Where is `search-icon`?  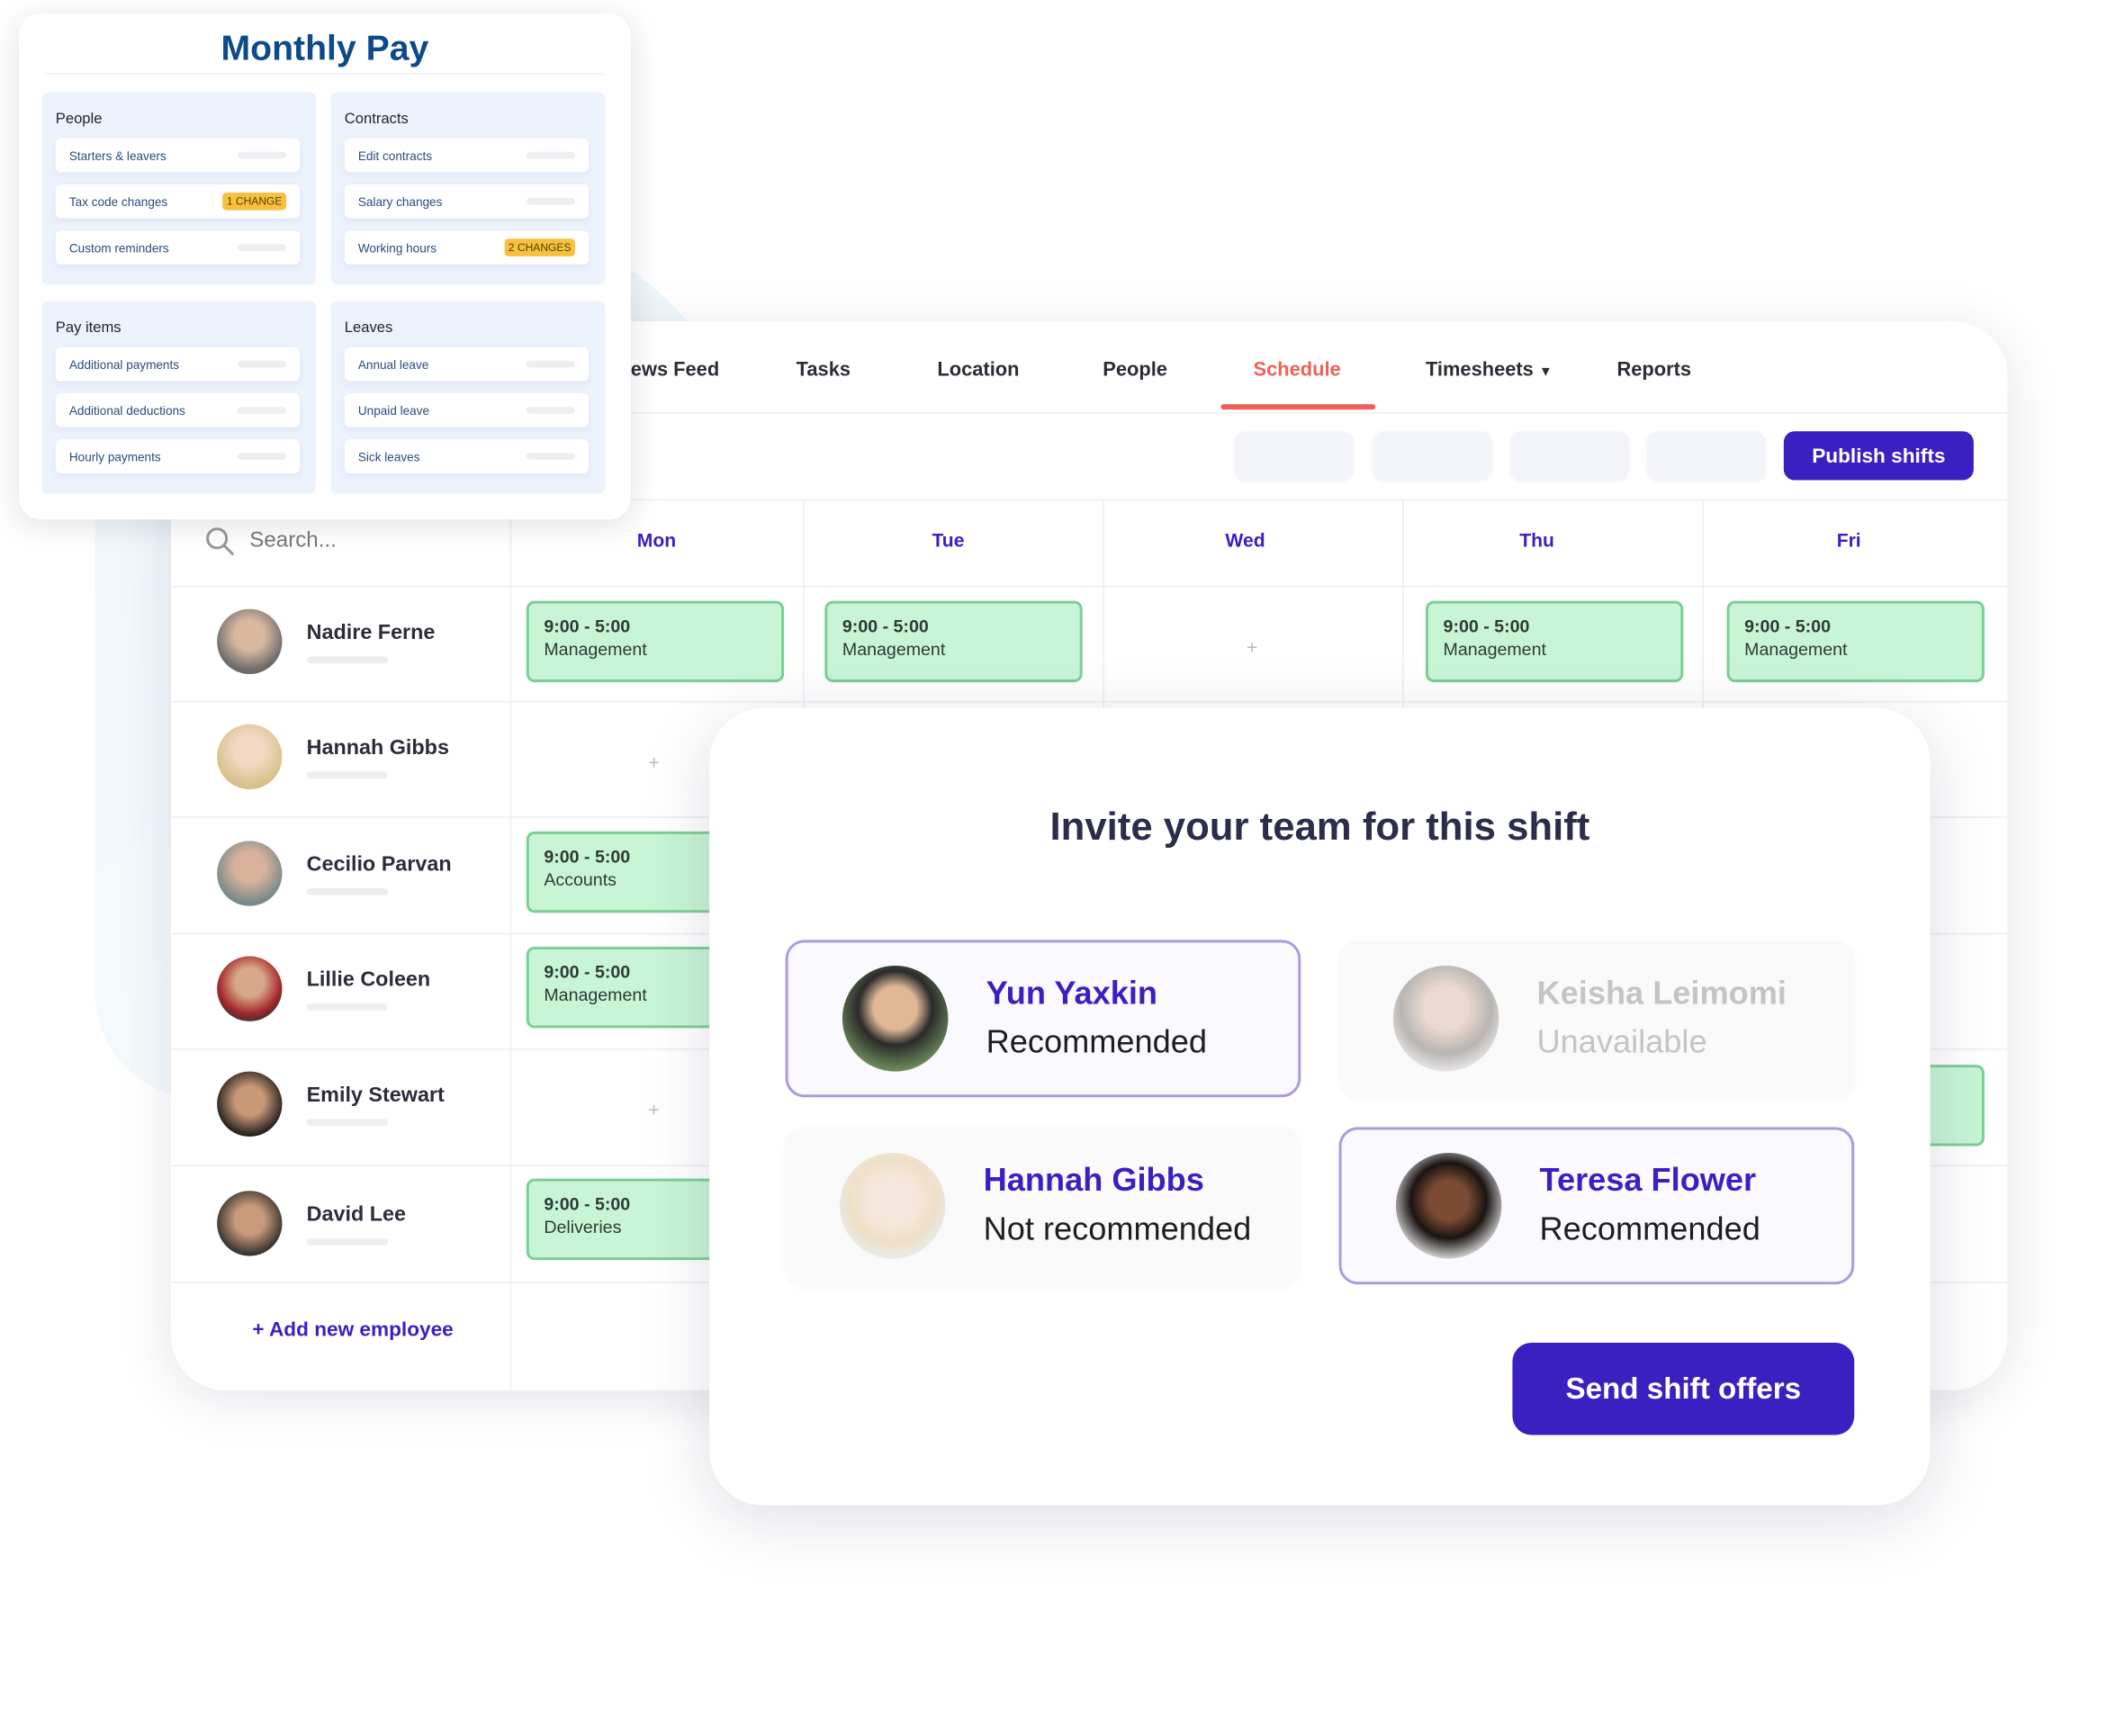 search-icon is located at coordinates (220, 541).